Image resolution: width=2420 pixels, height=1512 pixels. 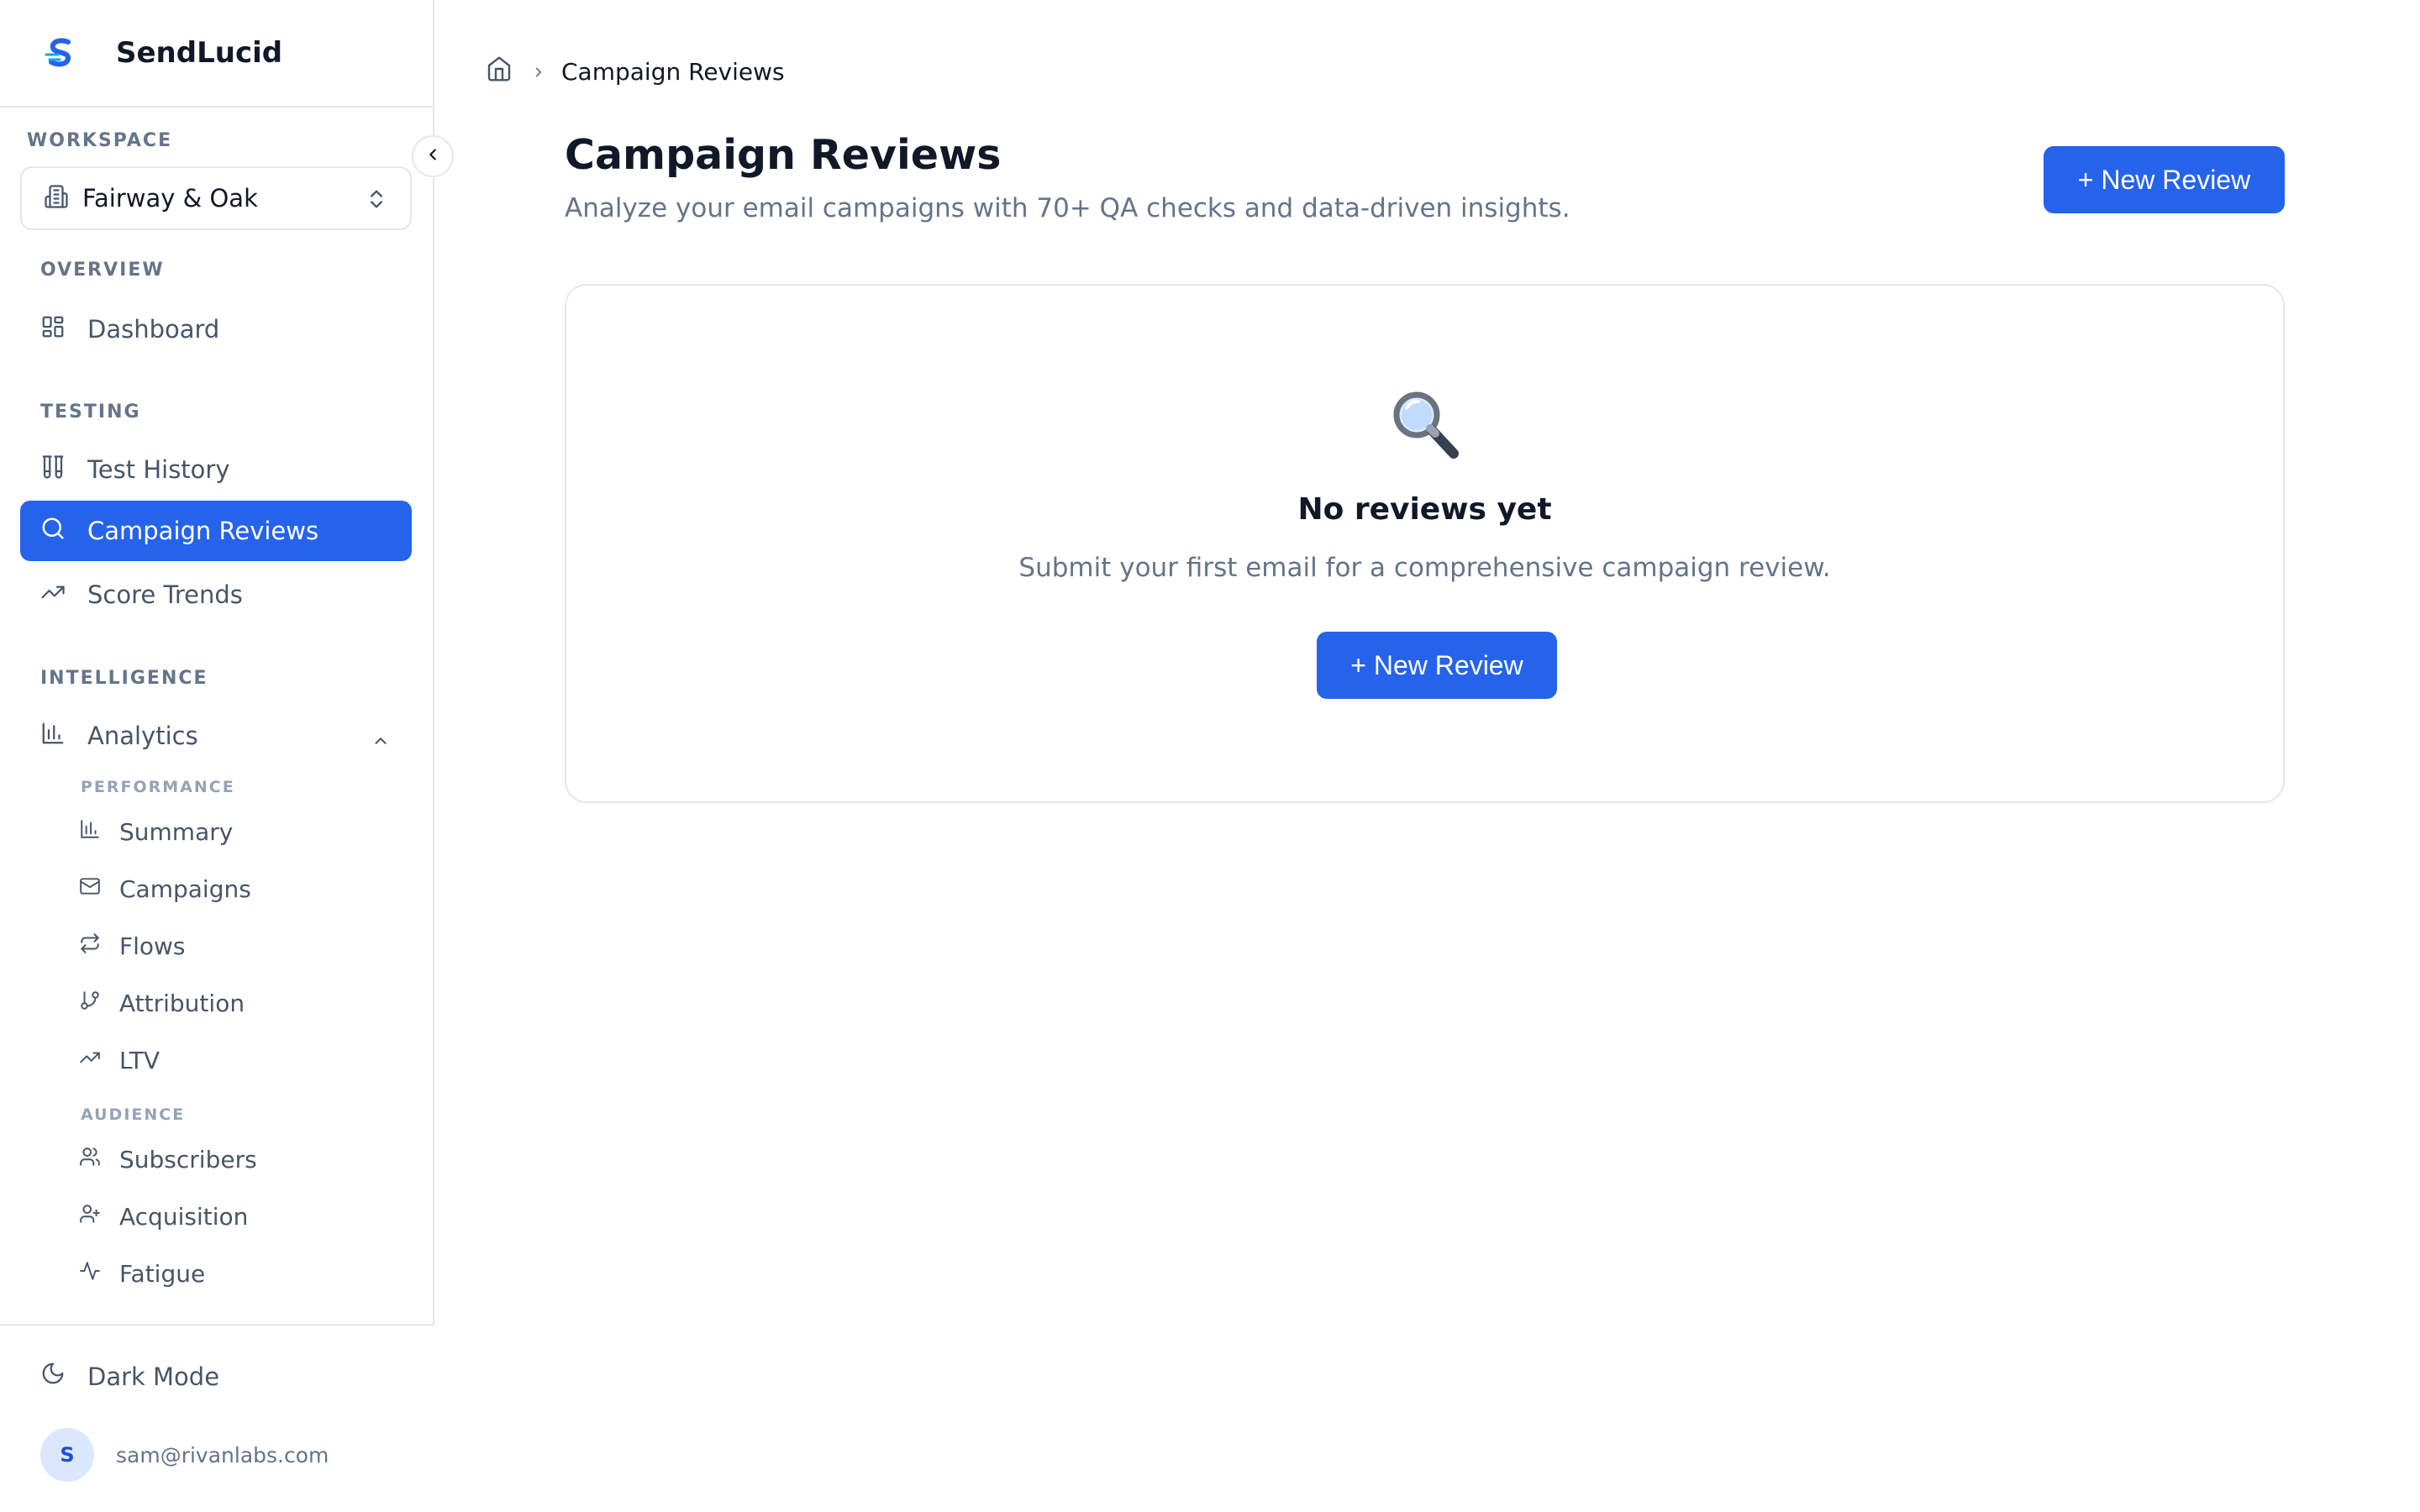 I want to click on sidebar-item-attribution: Attribution, so click(x=236, y=1003).